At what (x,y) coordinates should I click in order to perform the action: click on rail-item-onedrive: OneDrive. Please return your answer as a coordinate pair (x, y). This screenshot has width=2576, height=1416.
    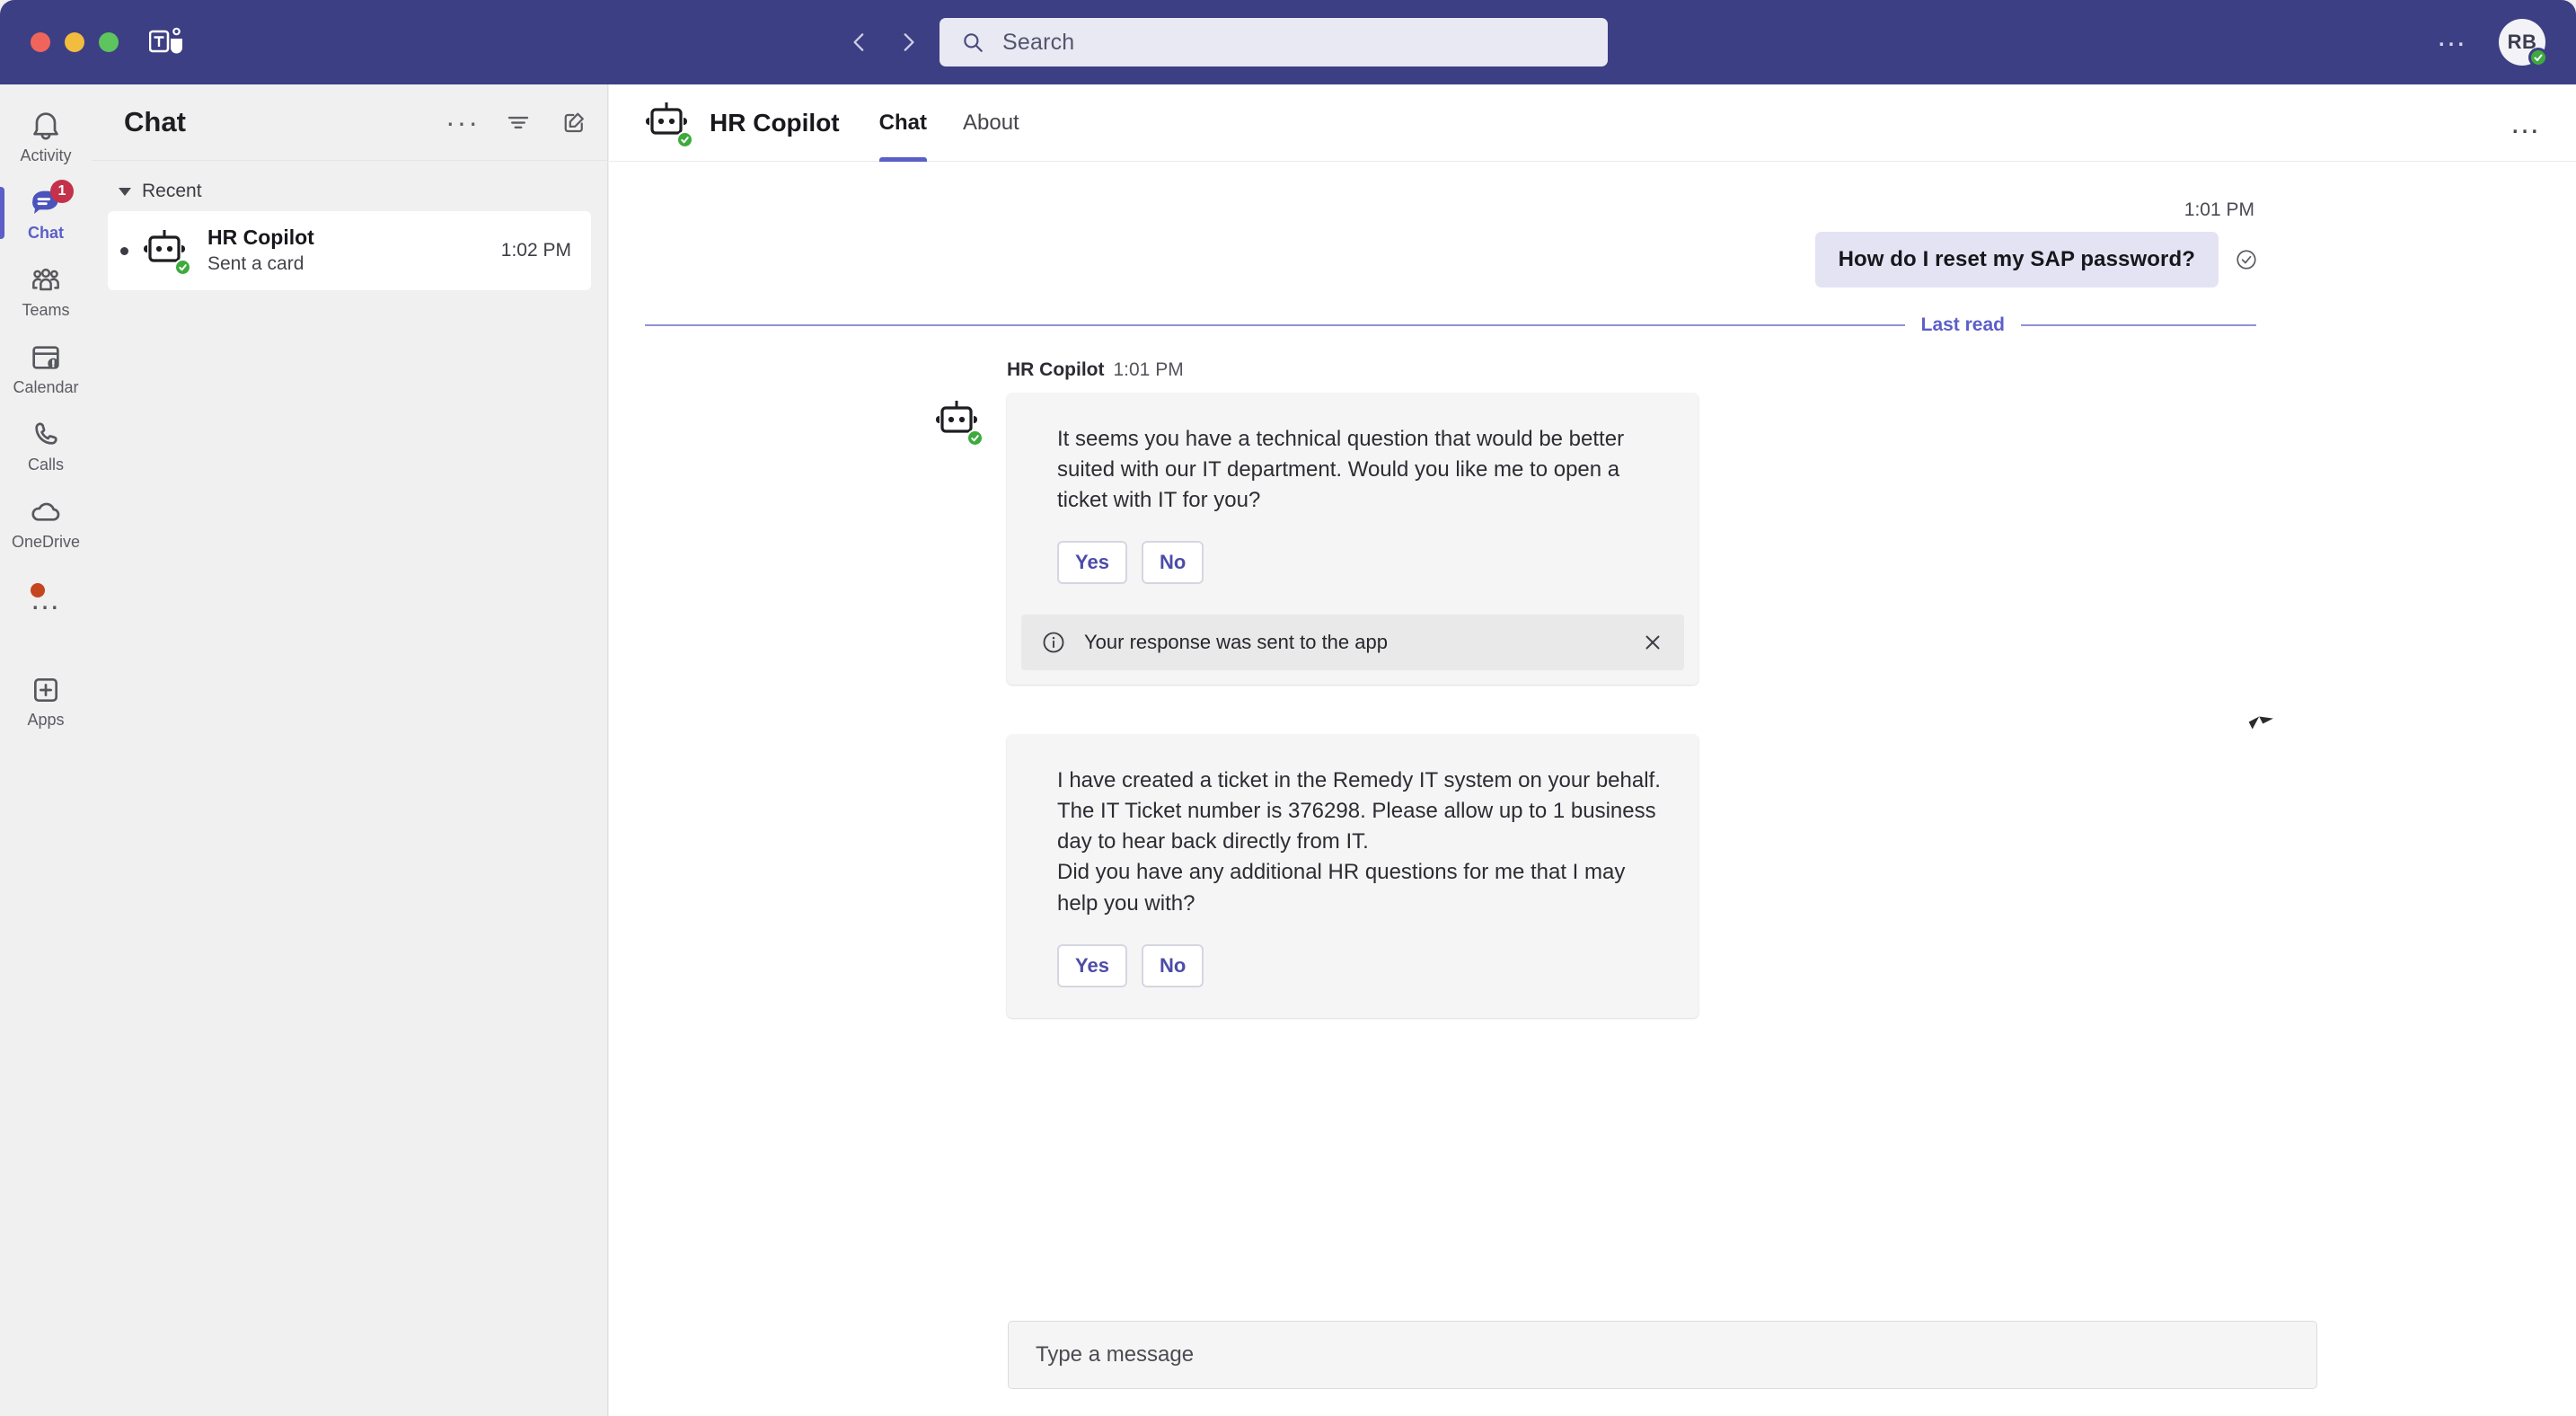
    Looking at the image, I should click on (46, 522).